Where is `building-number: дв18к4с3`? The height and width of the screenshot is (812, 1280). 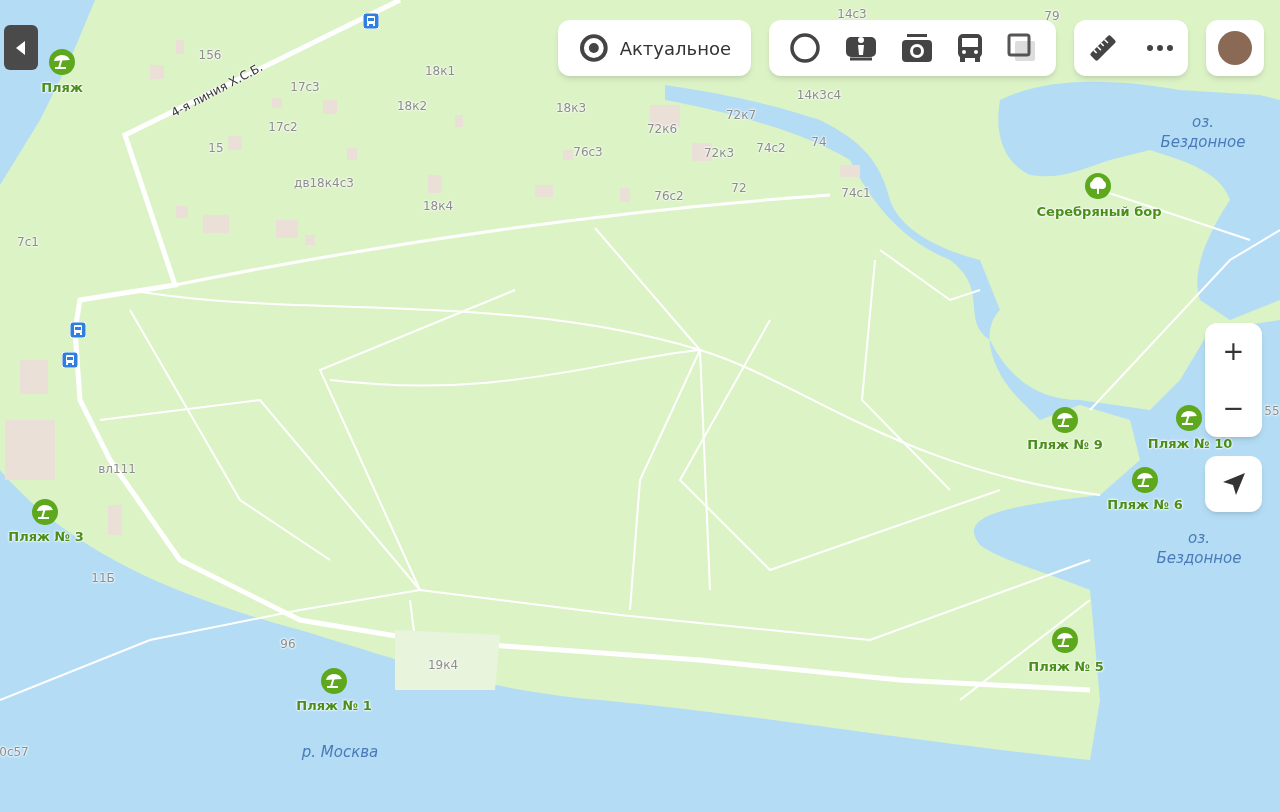
building-number: дв18к4с3 is located at coordinates (324, 183).